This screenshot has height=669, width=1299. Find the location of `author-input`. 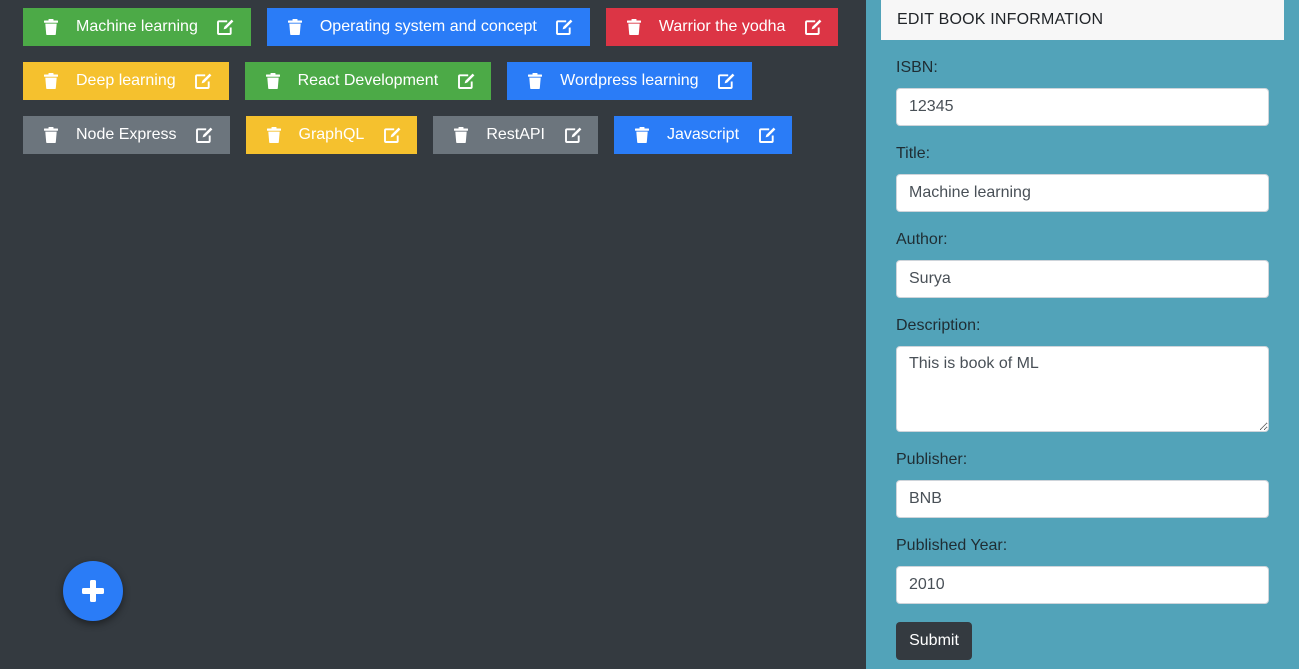

author-input is located at coordinates (1082, 279).